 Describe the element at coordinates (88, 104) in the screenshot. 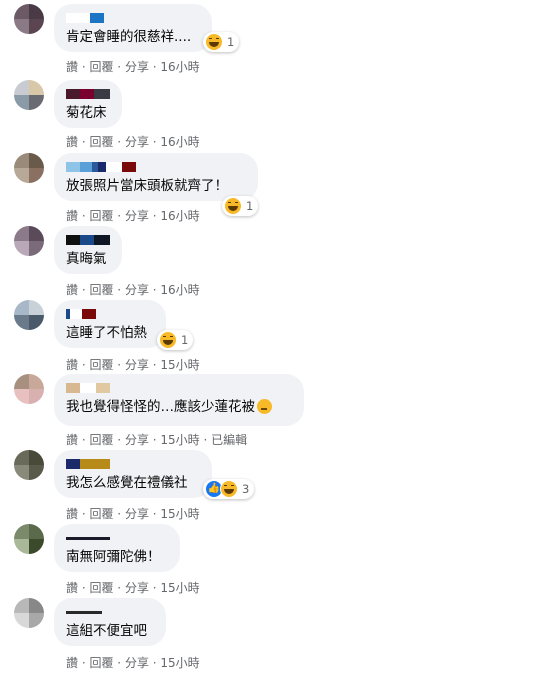

I see `comment-bubble: 菊花床` at that location.